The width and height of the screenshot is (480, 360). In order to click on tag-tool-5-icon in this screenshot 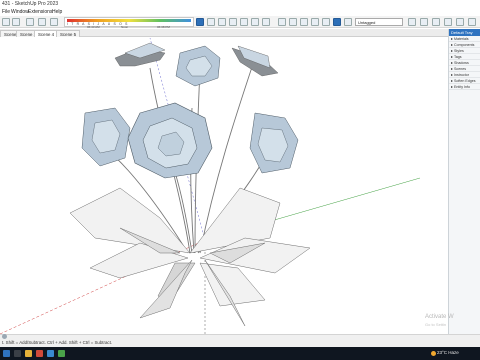, I will do `click(460, 22)`.